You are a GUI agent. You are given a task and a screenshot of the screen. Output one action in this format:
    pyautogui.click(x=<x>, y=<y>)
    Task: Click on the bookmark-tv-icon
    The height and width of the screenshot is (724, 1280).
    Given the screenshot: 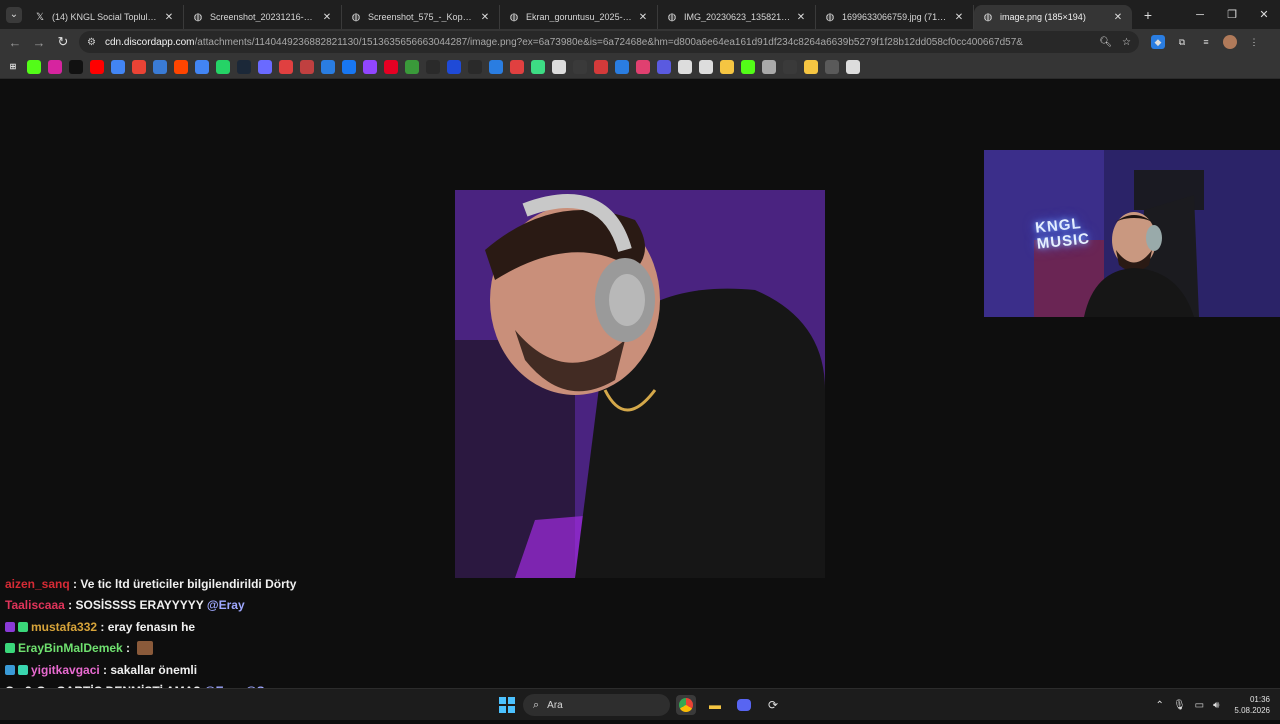 What is the action you would take?
    pyautogui.click(x=790, y=66)
    